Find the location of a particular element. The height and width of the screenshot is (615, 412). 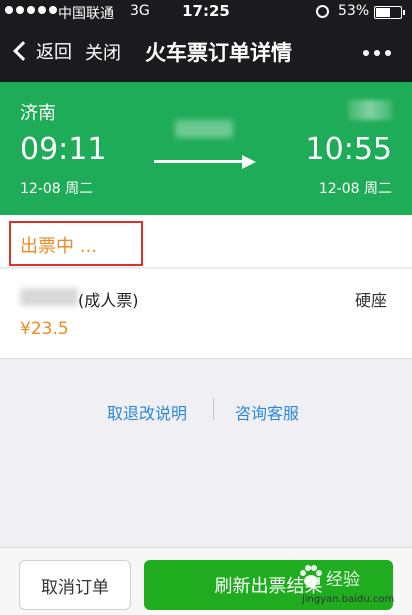

arrival-station-redacted is located at coordinates (370, 110).